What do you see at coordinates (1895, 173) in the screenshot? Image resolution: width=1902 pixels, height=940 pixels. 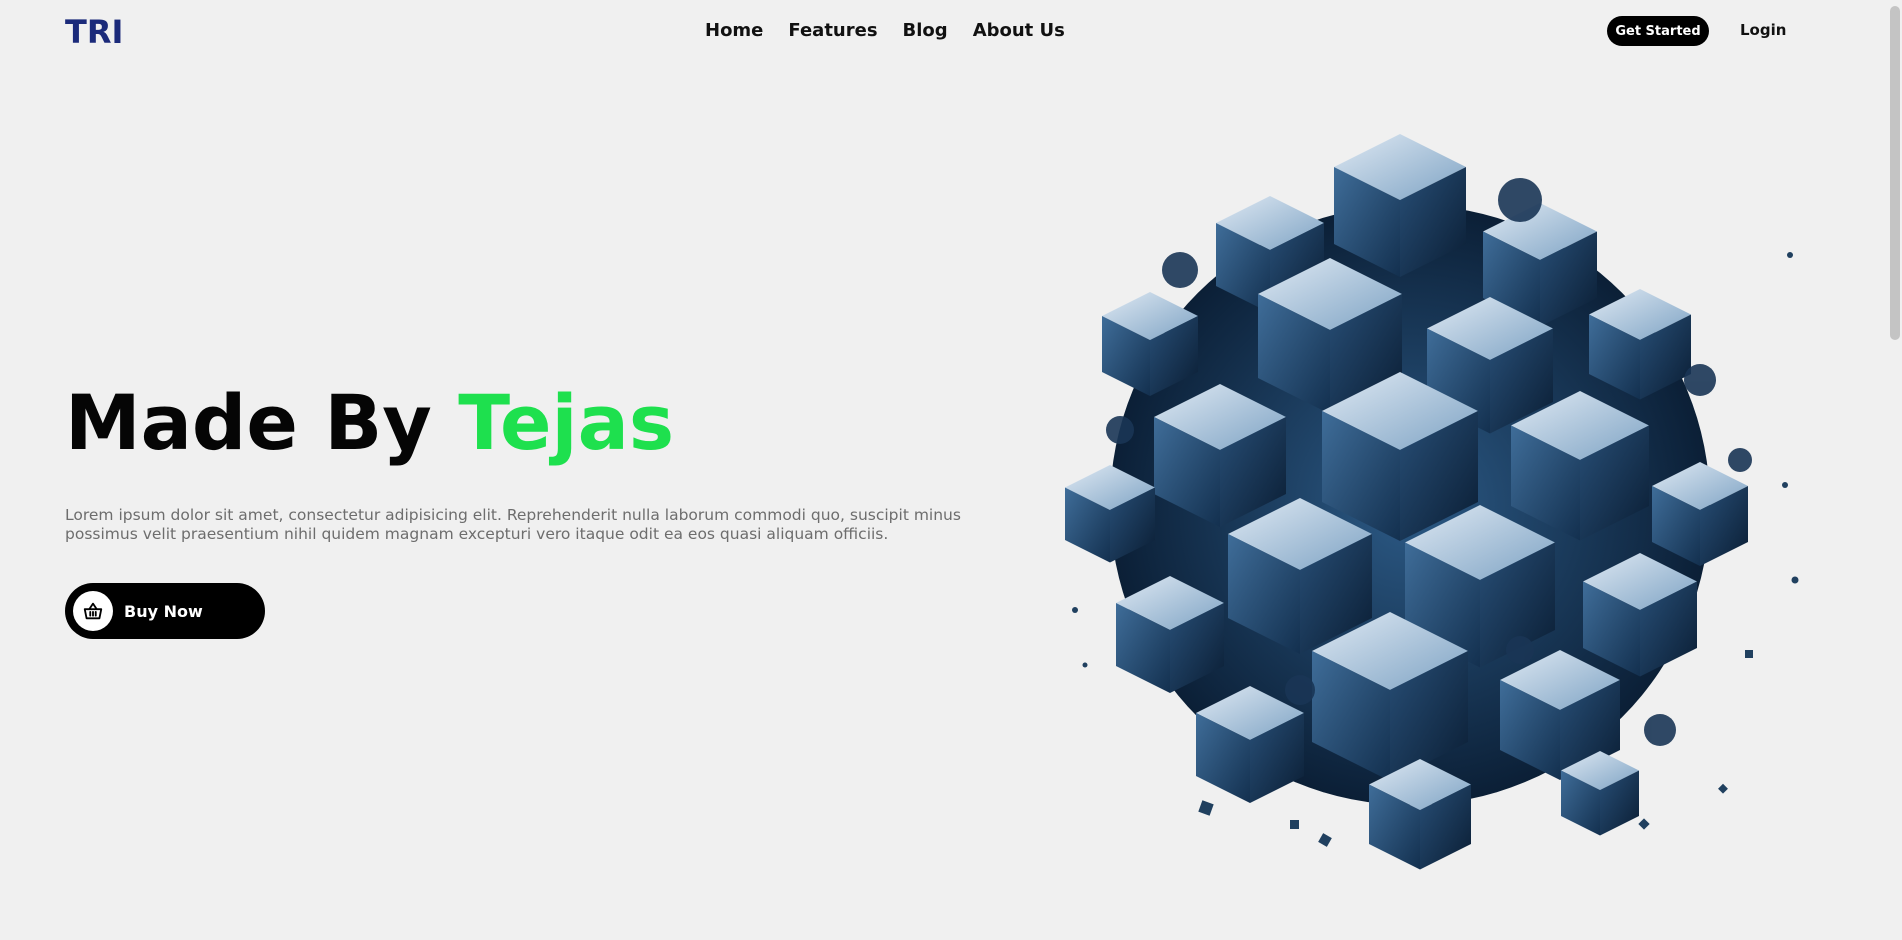 I see `scrollbar-thumb` at bounding box center [1895, 173].